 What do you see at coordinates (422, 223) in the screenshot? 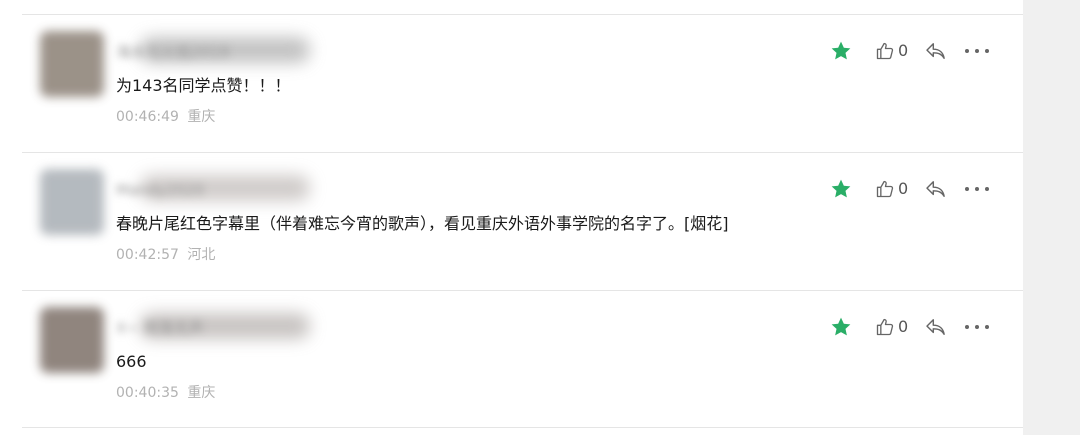
I see `comment-text: 春晚片尾红色字幕里（伴着难忘今宵的歌声），看见重庆外语外事学院的名字了。[烟花]` at bounding box center [422, 223].